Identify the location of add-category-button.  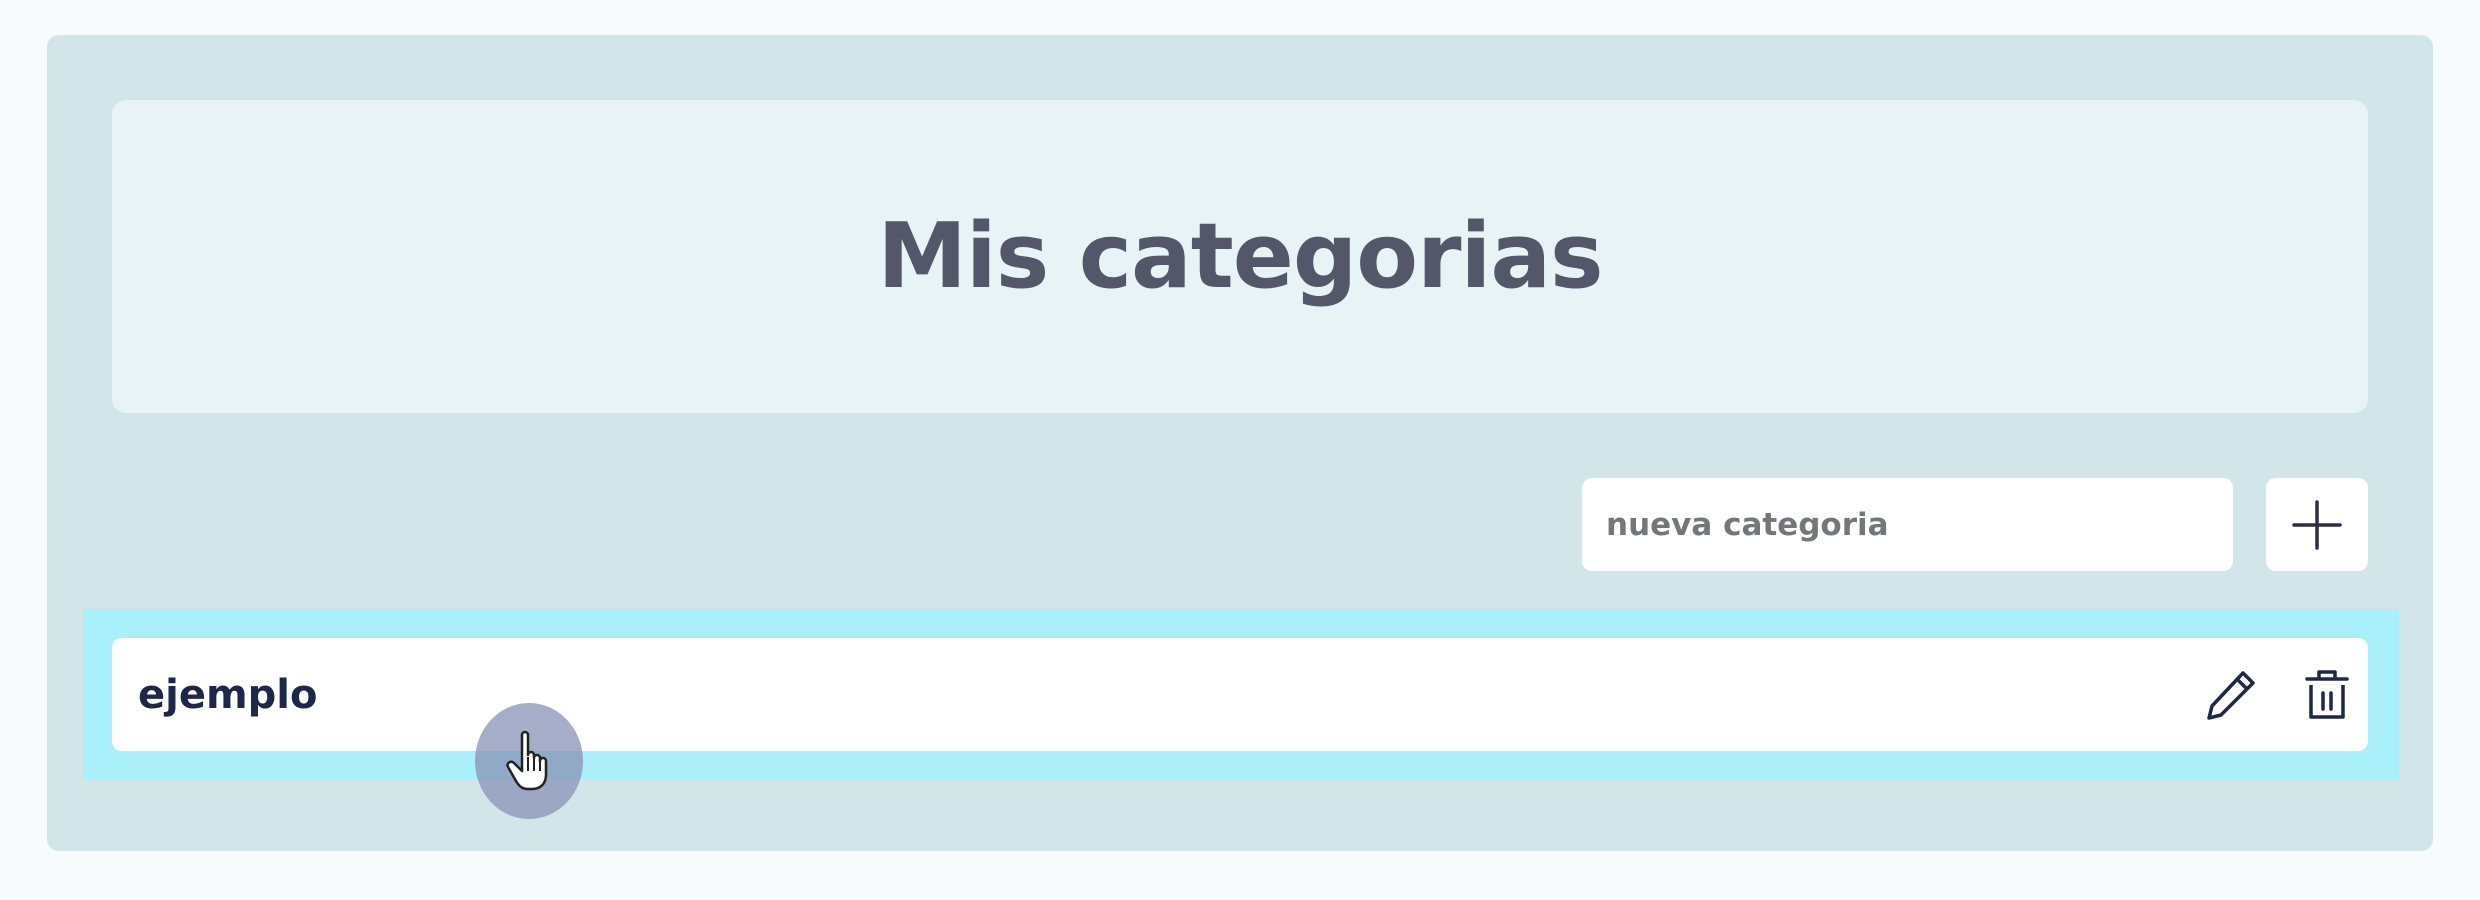
(2317, 524).